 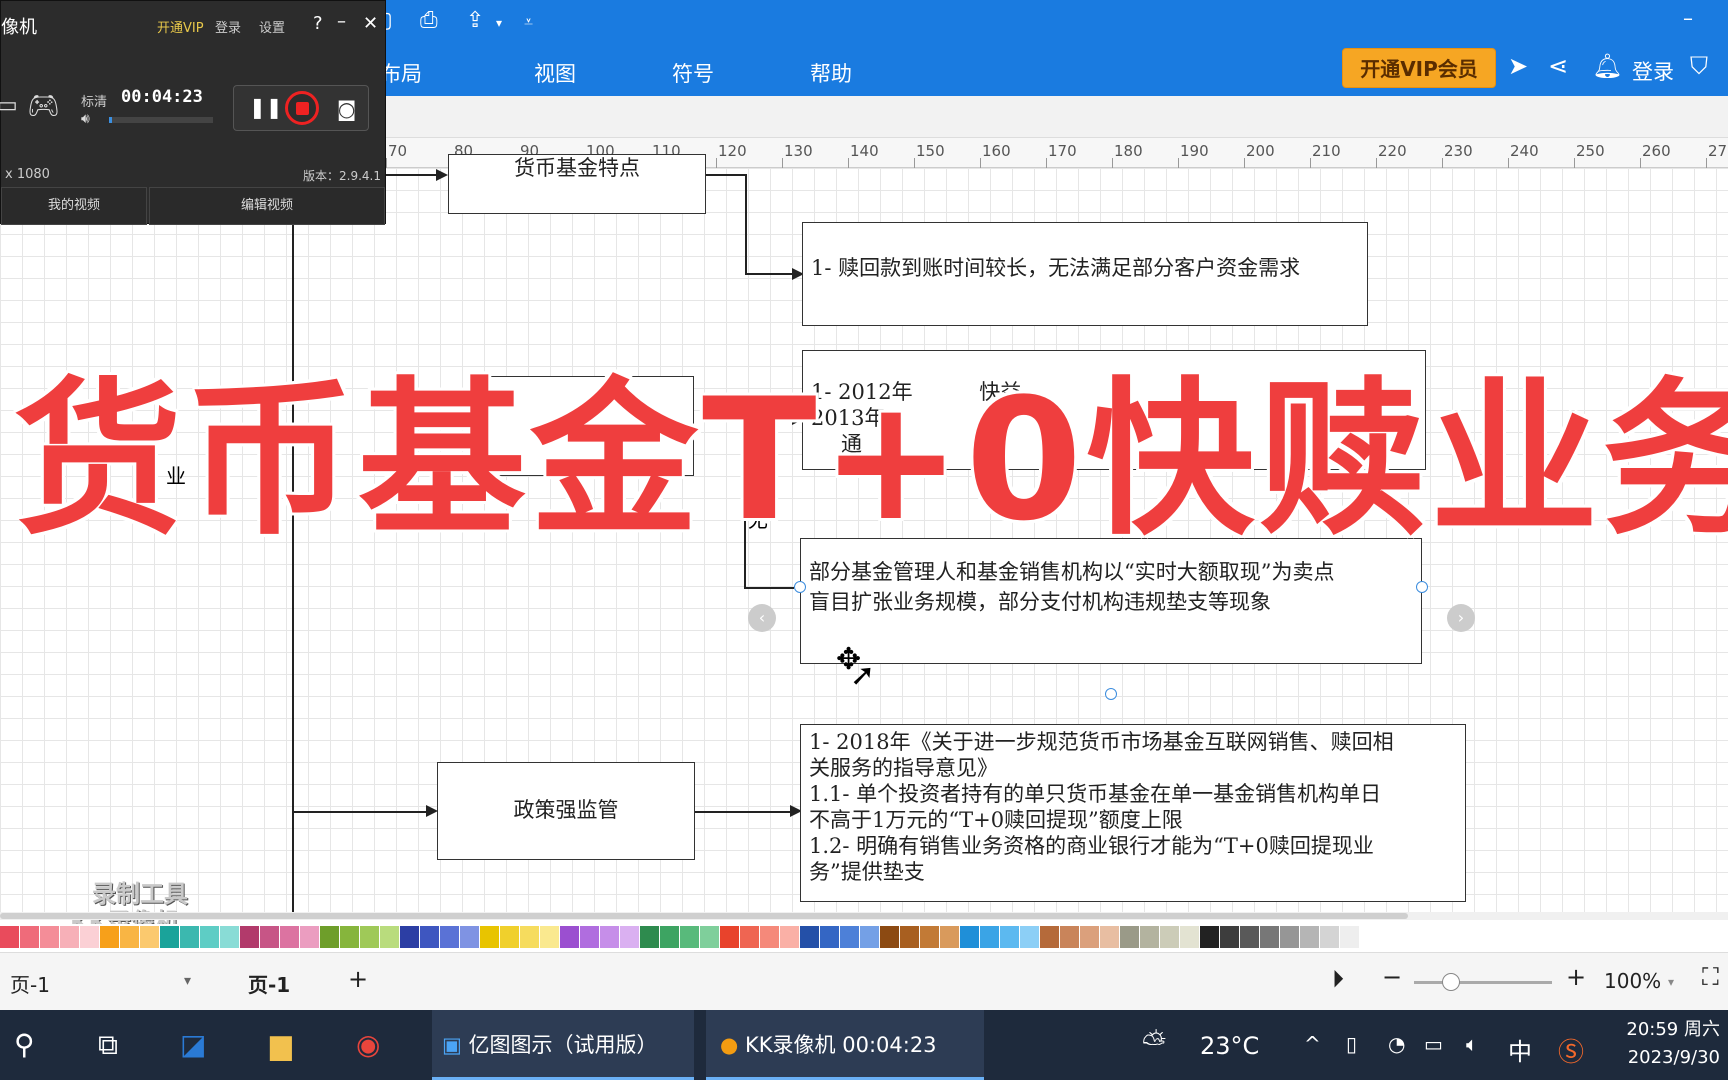 I want to click on camera-icon: ◙, so click(x=346, y=109).